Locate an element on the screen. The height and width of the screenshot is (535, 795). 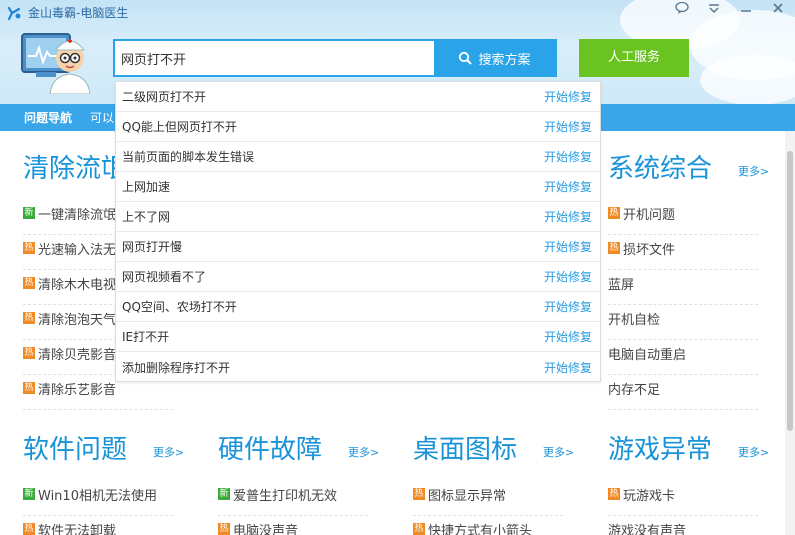
cloud-decoration is located at coordinates (747, 79).